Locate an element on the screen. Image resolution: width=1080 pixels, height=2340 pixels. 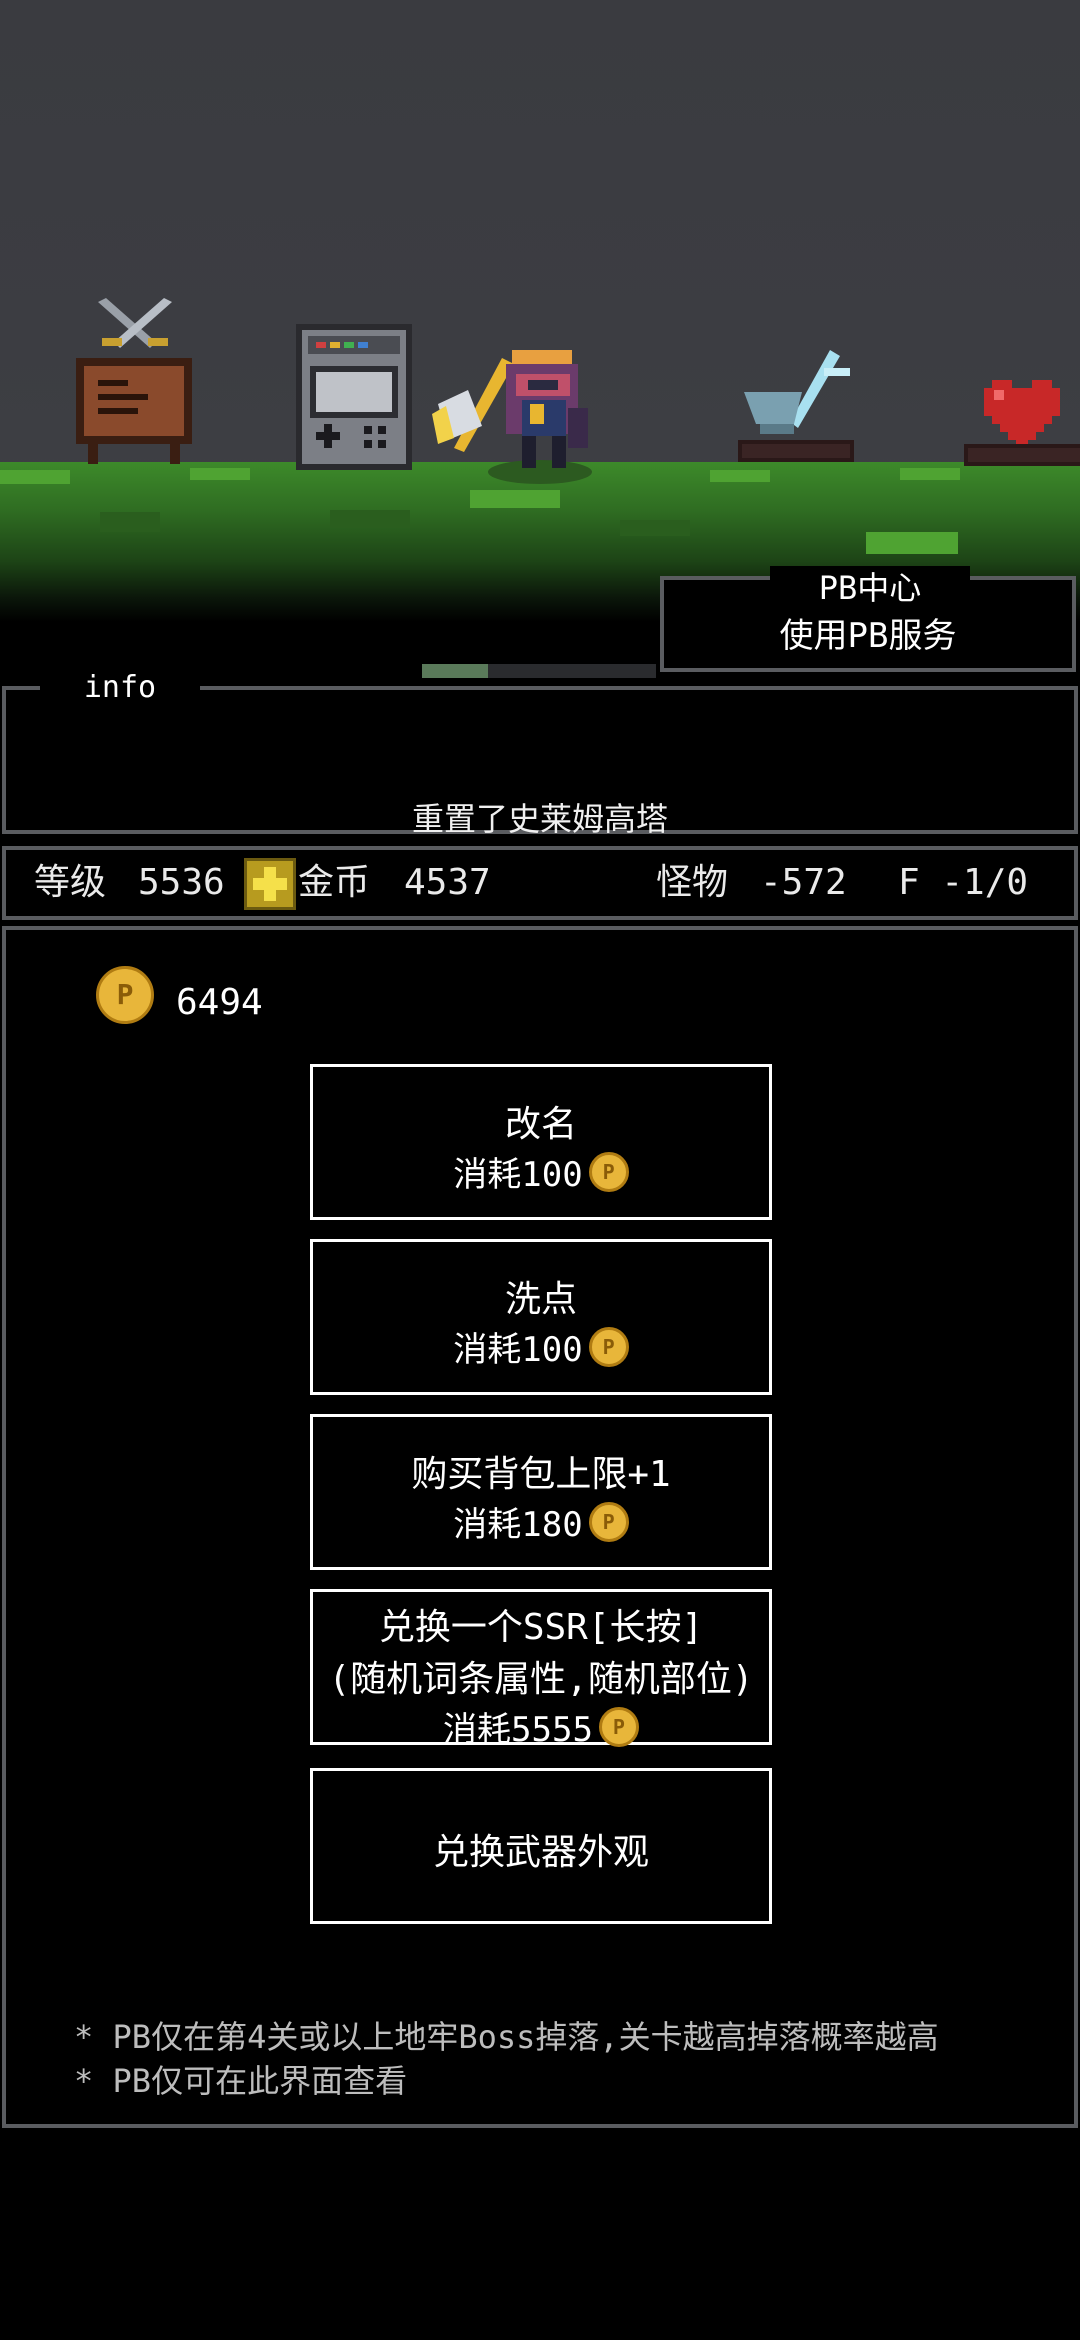
heart-icon is located at coordinates (1022, 421).